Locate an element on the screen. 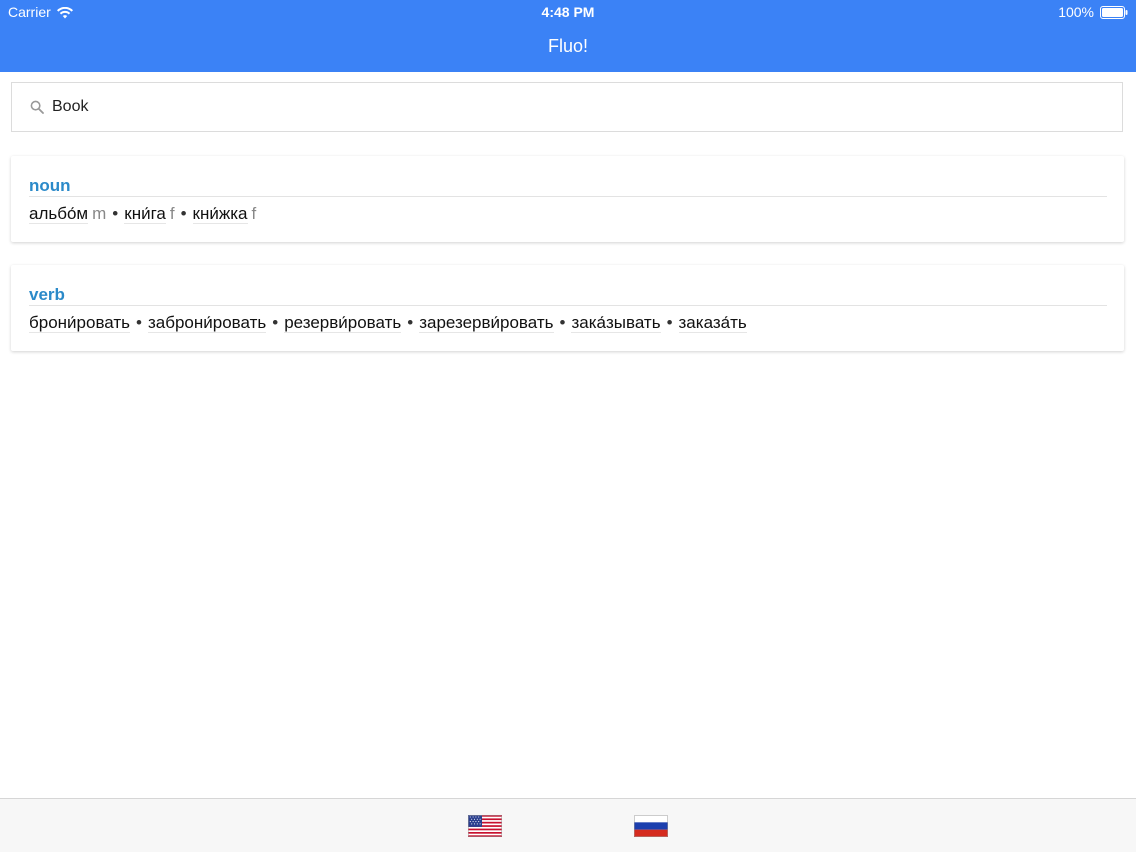  status-time: 4:48 PM is located at coordinates (568, 12).